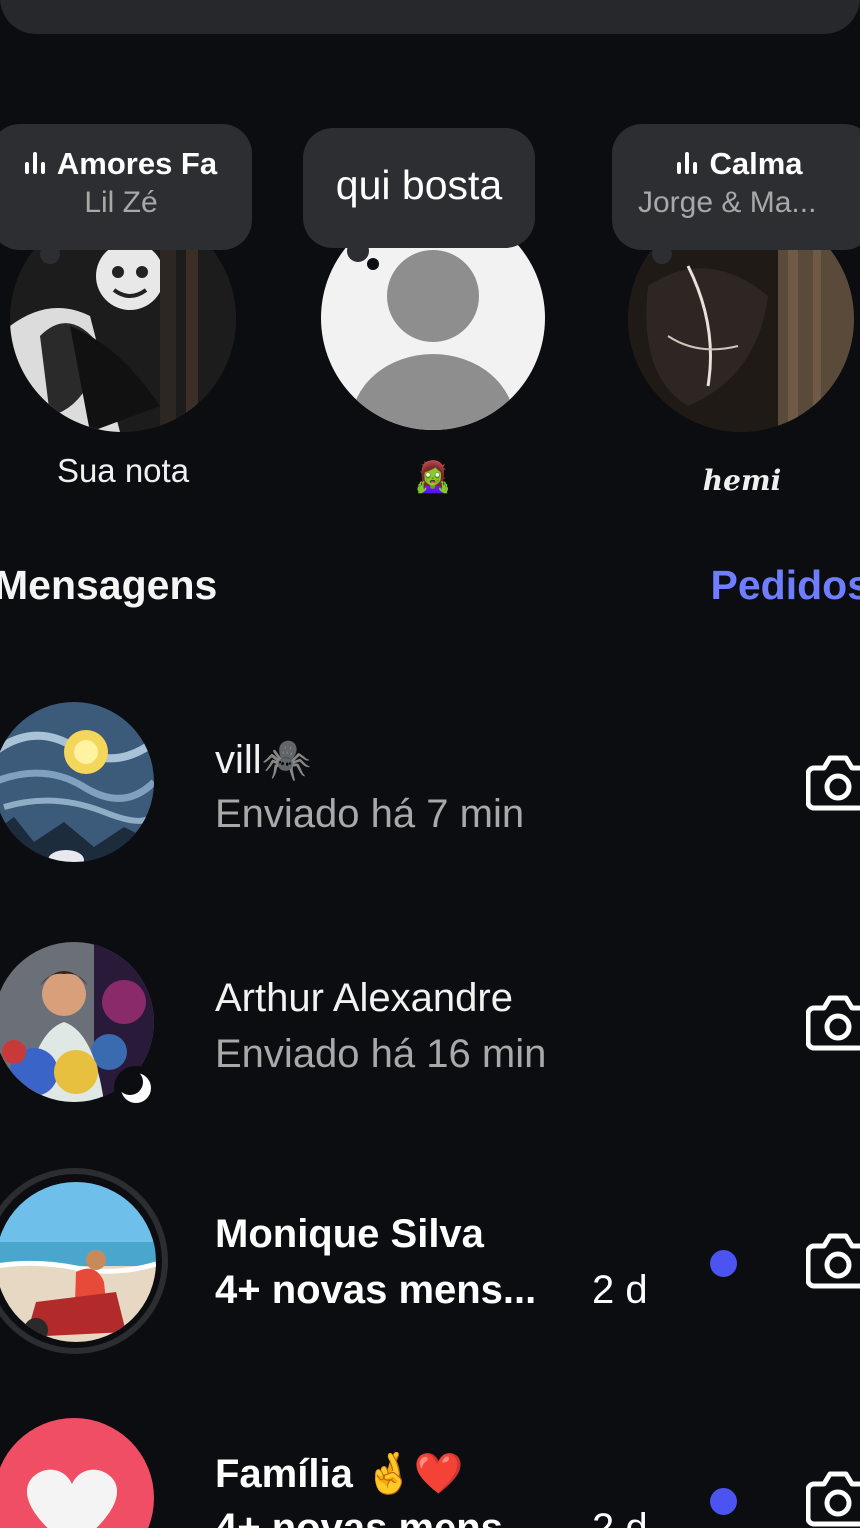  Describe the element at coordinates (381, 1054) in the screenshot. I see `conversation-status: Enviado há 16 min` at that location.